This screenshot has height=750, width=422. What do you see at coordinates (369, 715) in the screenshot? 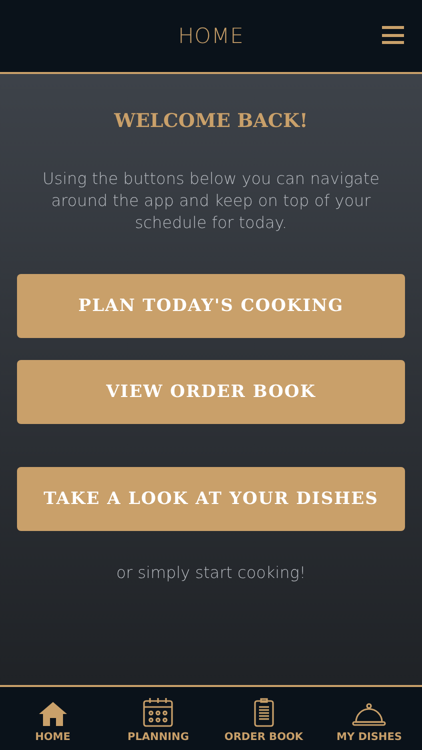
I see `cloche-icon` at bounding box center [369, 715].